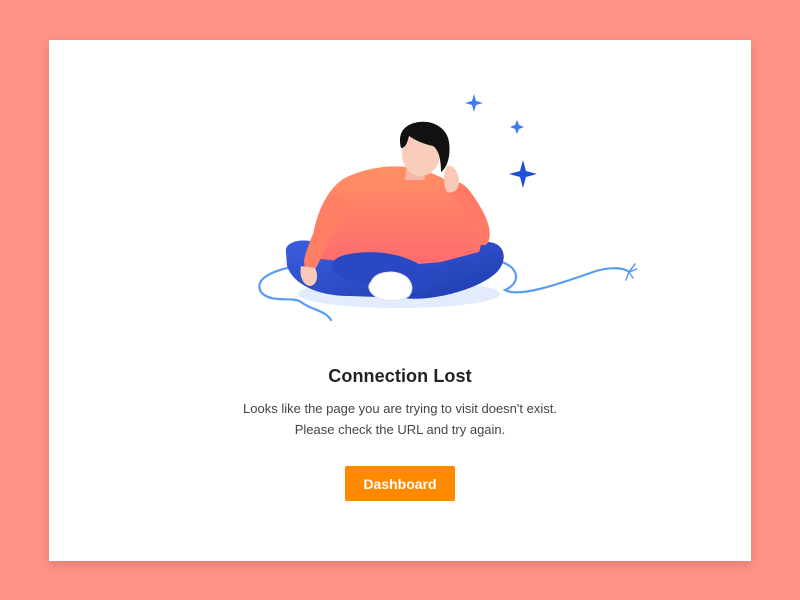 The height and width of the screenshot is (600, 800). Describe the element at coordinates (400, 376) in the screenshot. I see `page-title: Connection Lost` at that location.